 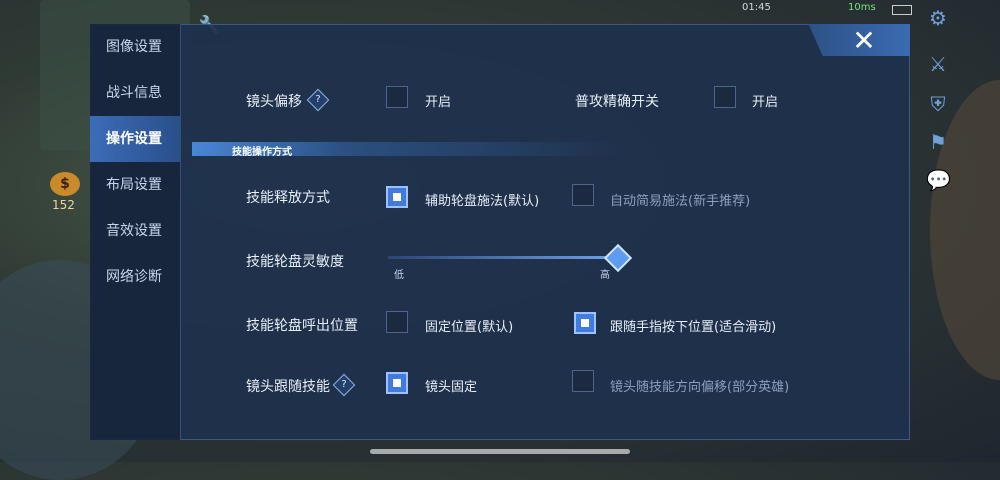 I want to click on close-icon: ✕, so click(x=864, y=41).